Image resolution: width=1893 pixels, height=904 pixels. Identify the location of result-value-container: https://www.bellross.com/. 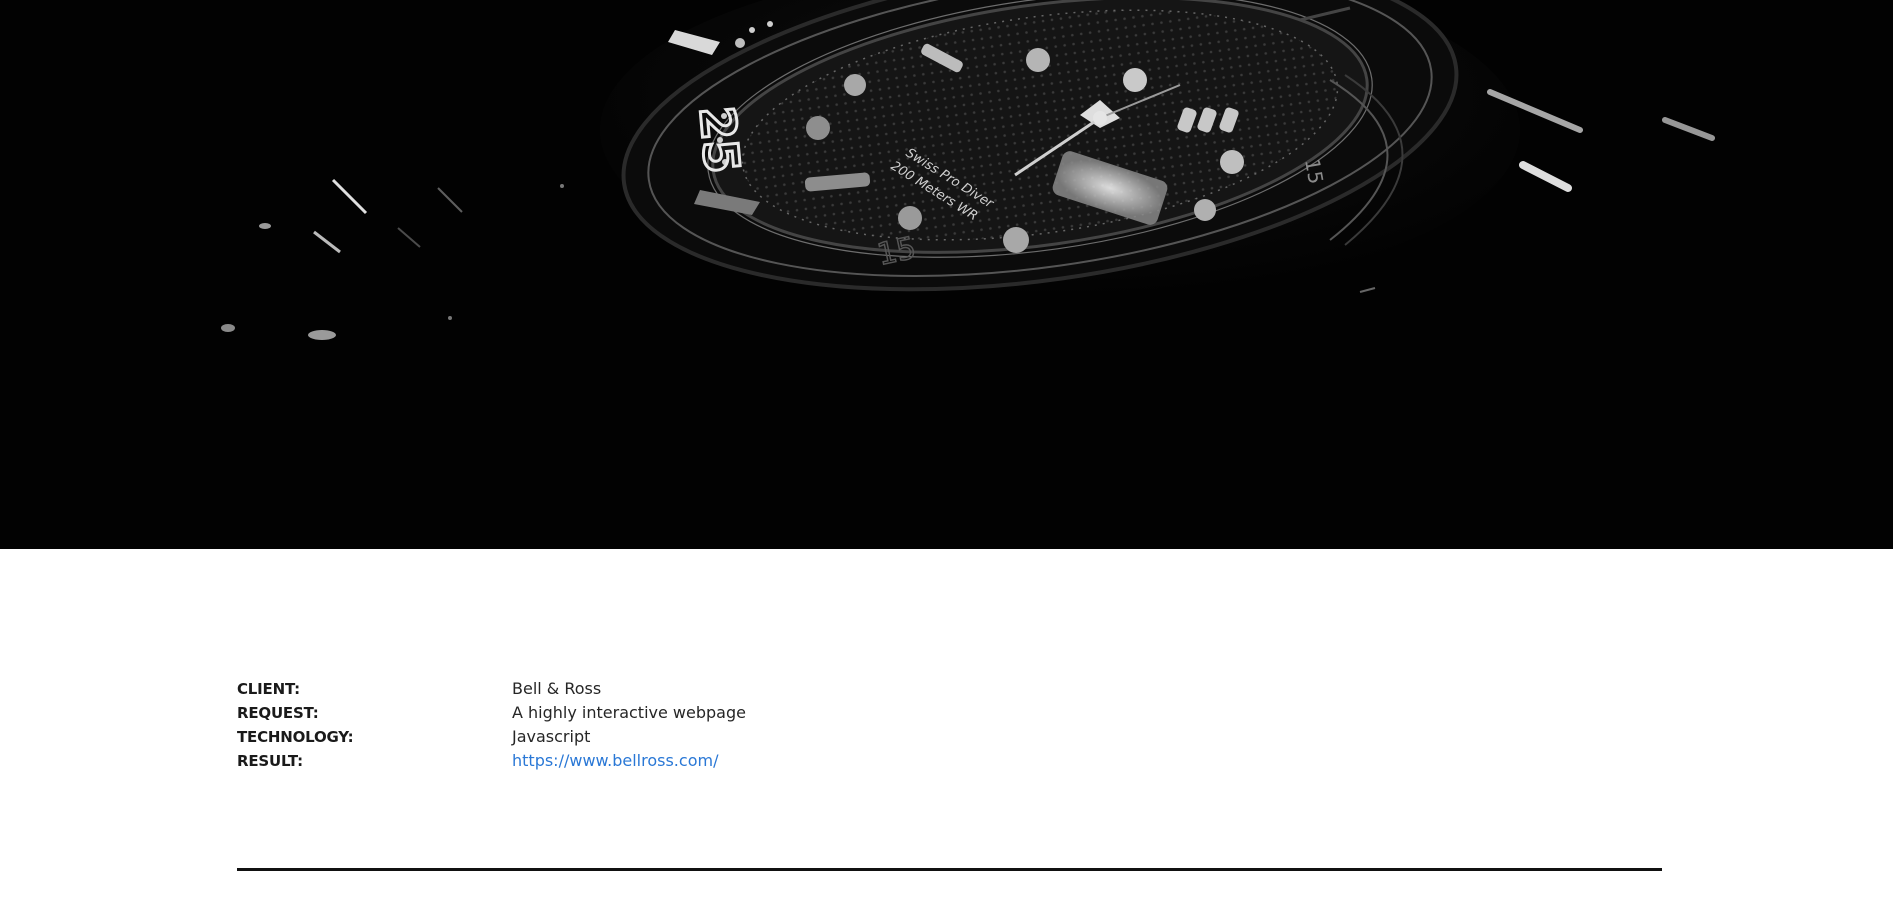
(615, 761).